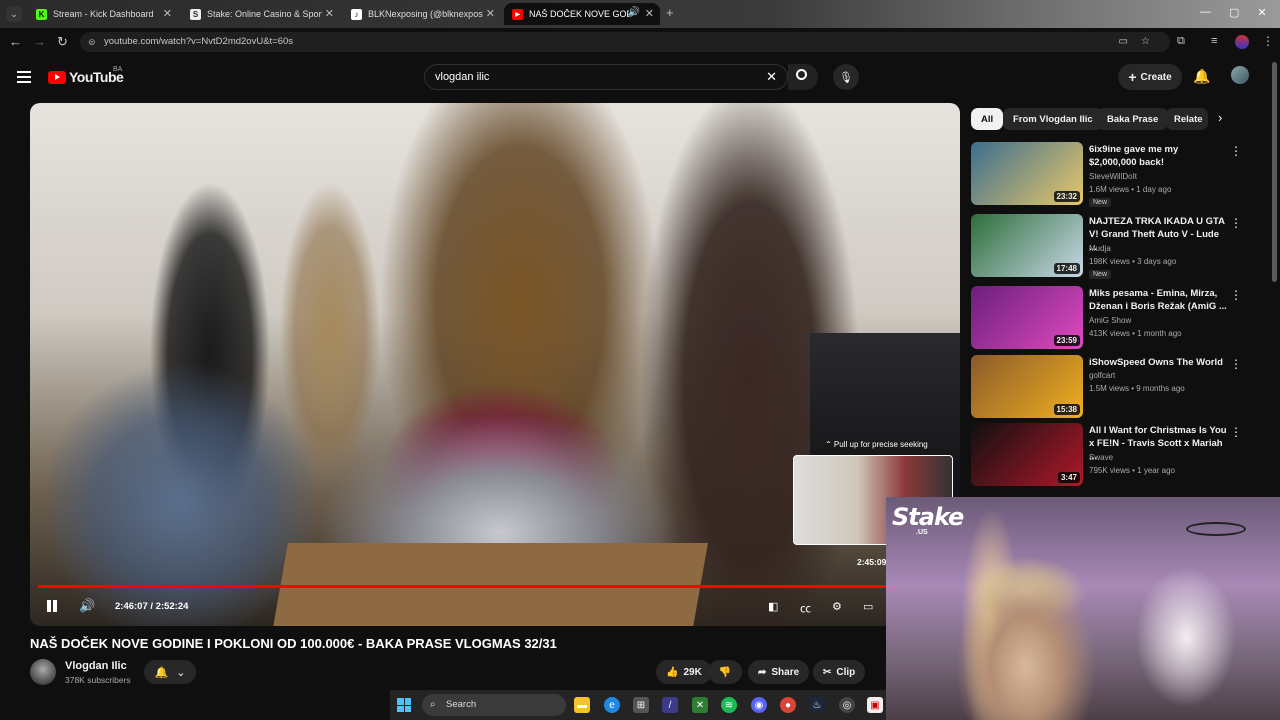 This screenshot has height=720, width=1280. I want to click on recommendation-channel: SteveWillDoIt, so click(1113, 176).